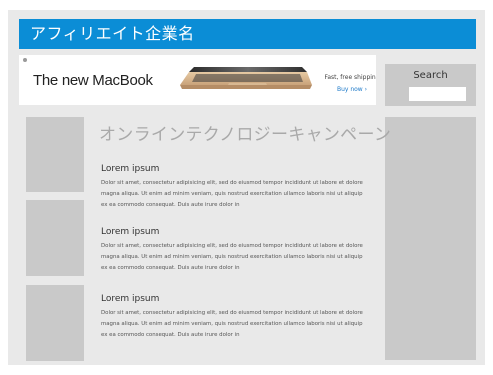 The image size is (493, 375). I want to click on search-input, so click(437, 94).